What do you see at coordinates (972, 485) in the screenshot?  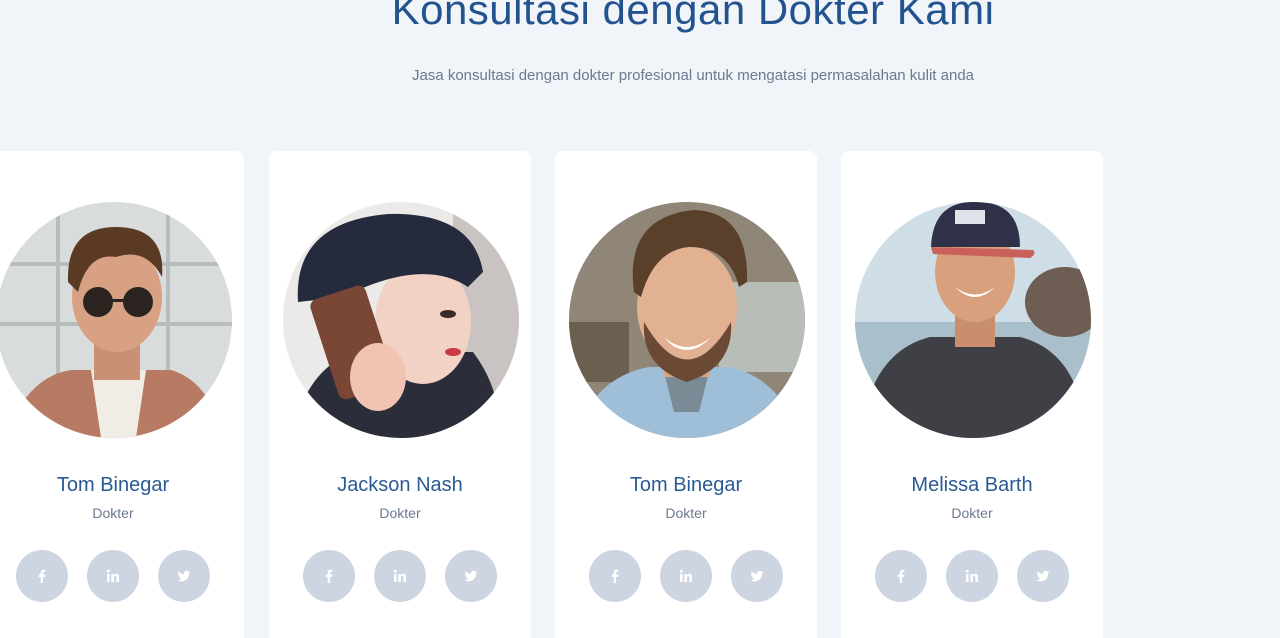 I see `doctor-name: Melissa Barth` at bounding box center [972, 485].